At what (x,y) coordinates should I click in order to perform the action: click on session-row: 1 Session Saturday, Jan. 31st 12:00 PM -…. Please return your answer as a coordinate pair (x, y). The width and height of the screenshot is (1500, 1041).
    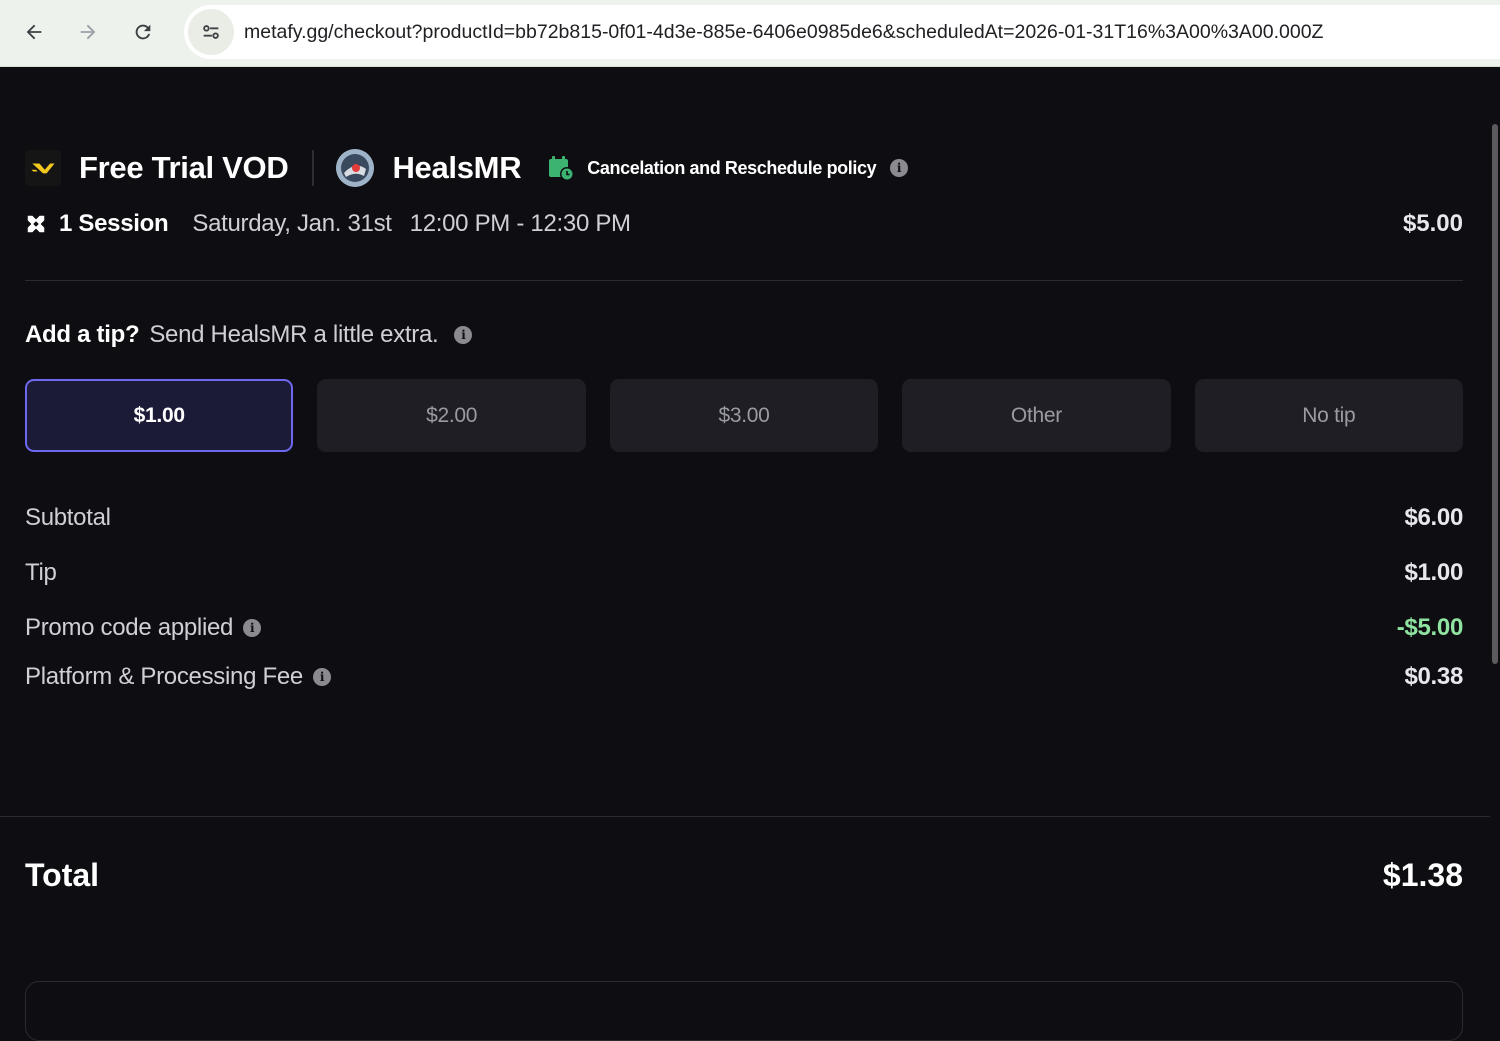
    Looking at the image, I should click on (744, 224).